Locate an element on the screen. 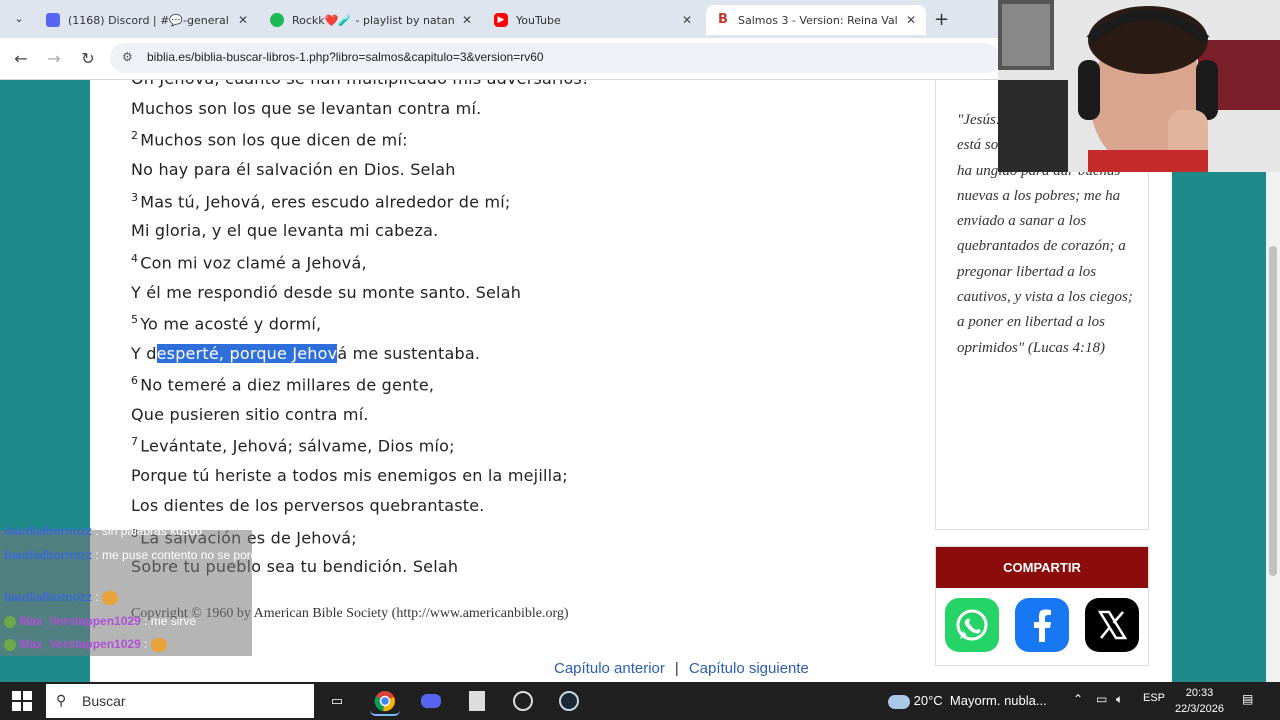 The image size is (1280, 720). tab-search-button: ⌄ is located at coordinates (19, 19).